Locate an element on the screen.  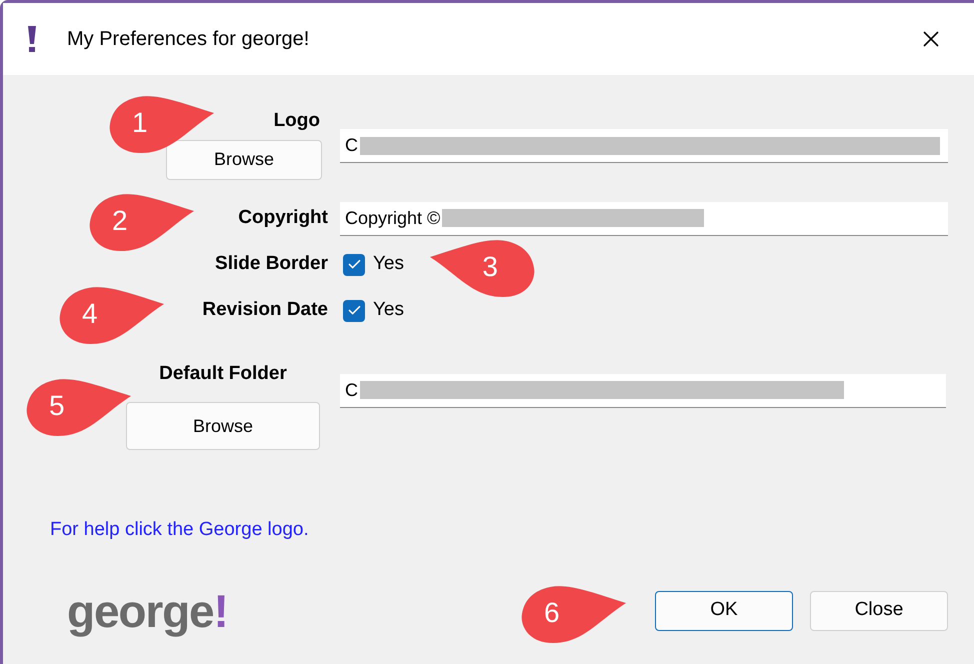
george-logo: george! is located at coordinates (148, 610).